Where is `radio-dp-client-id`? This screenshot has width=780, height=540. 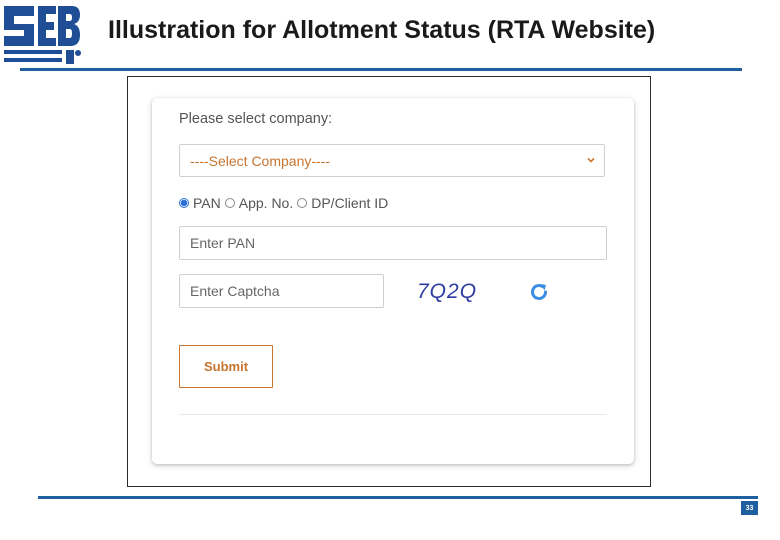 radio-dp-client-id is located at coordinates (302, 203).